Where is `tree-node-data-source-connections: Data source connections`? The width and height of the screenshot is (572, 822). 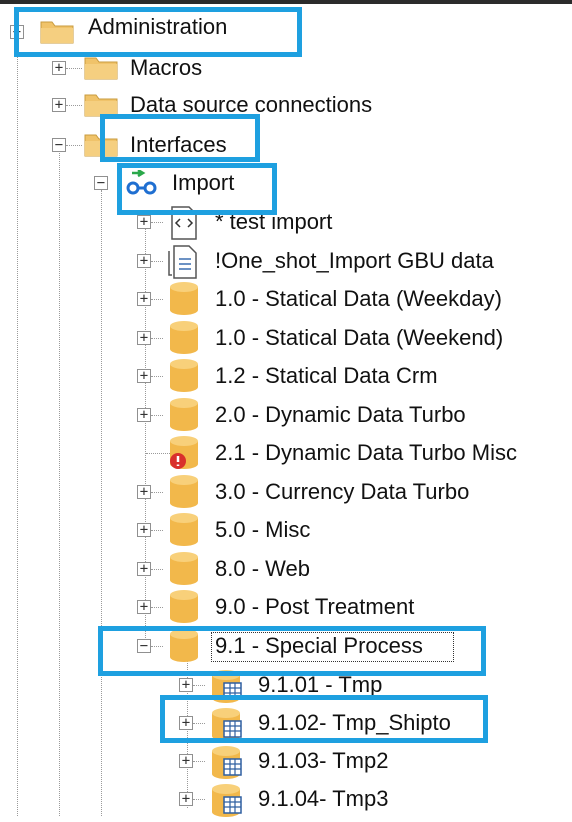 tree-node-data-source-connections: Data source connections is located at coordinates (251, 105).